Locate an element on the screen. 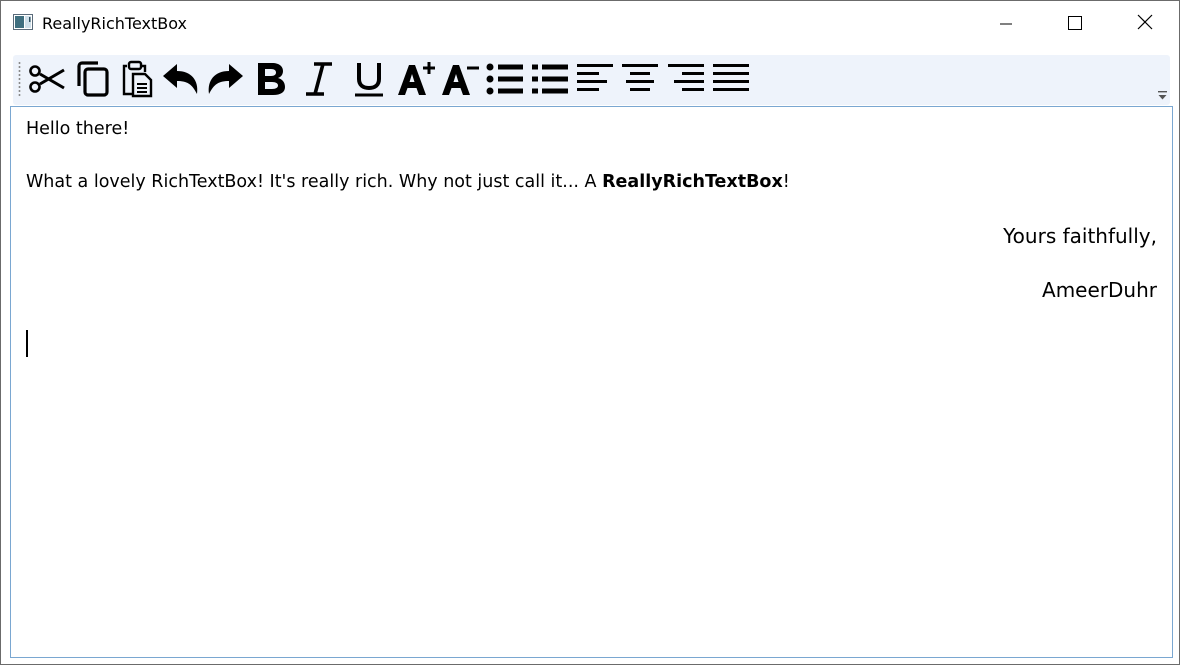 The width and height of the screenshot is (1180, 665). scissors-icon is located at coordinates (47, 79).